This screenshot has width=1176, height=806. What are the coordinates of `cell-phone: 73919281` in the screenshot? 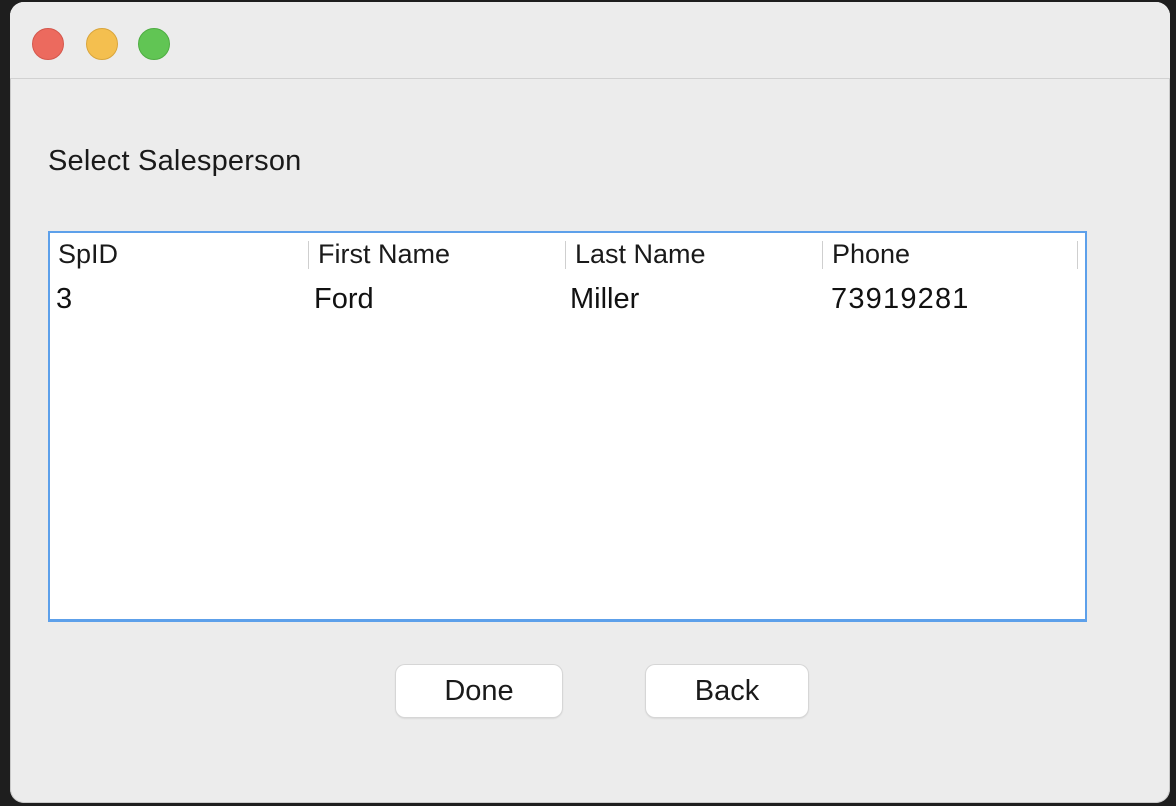 It's located at (900, 299).